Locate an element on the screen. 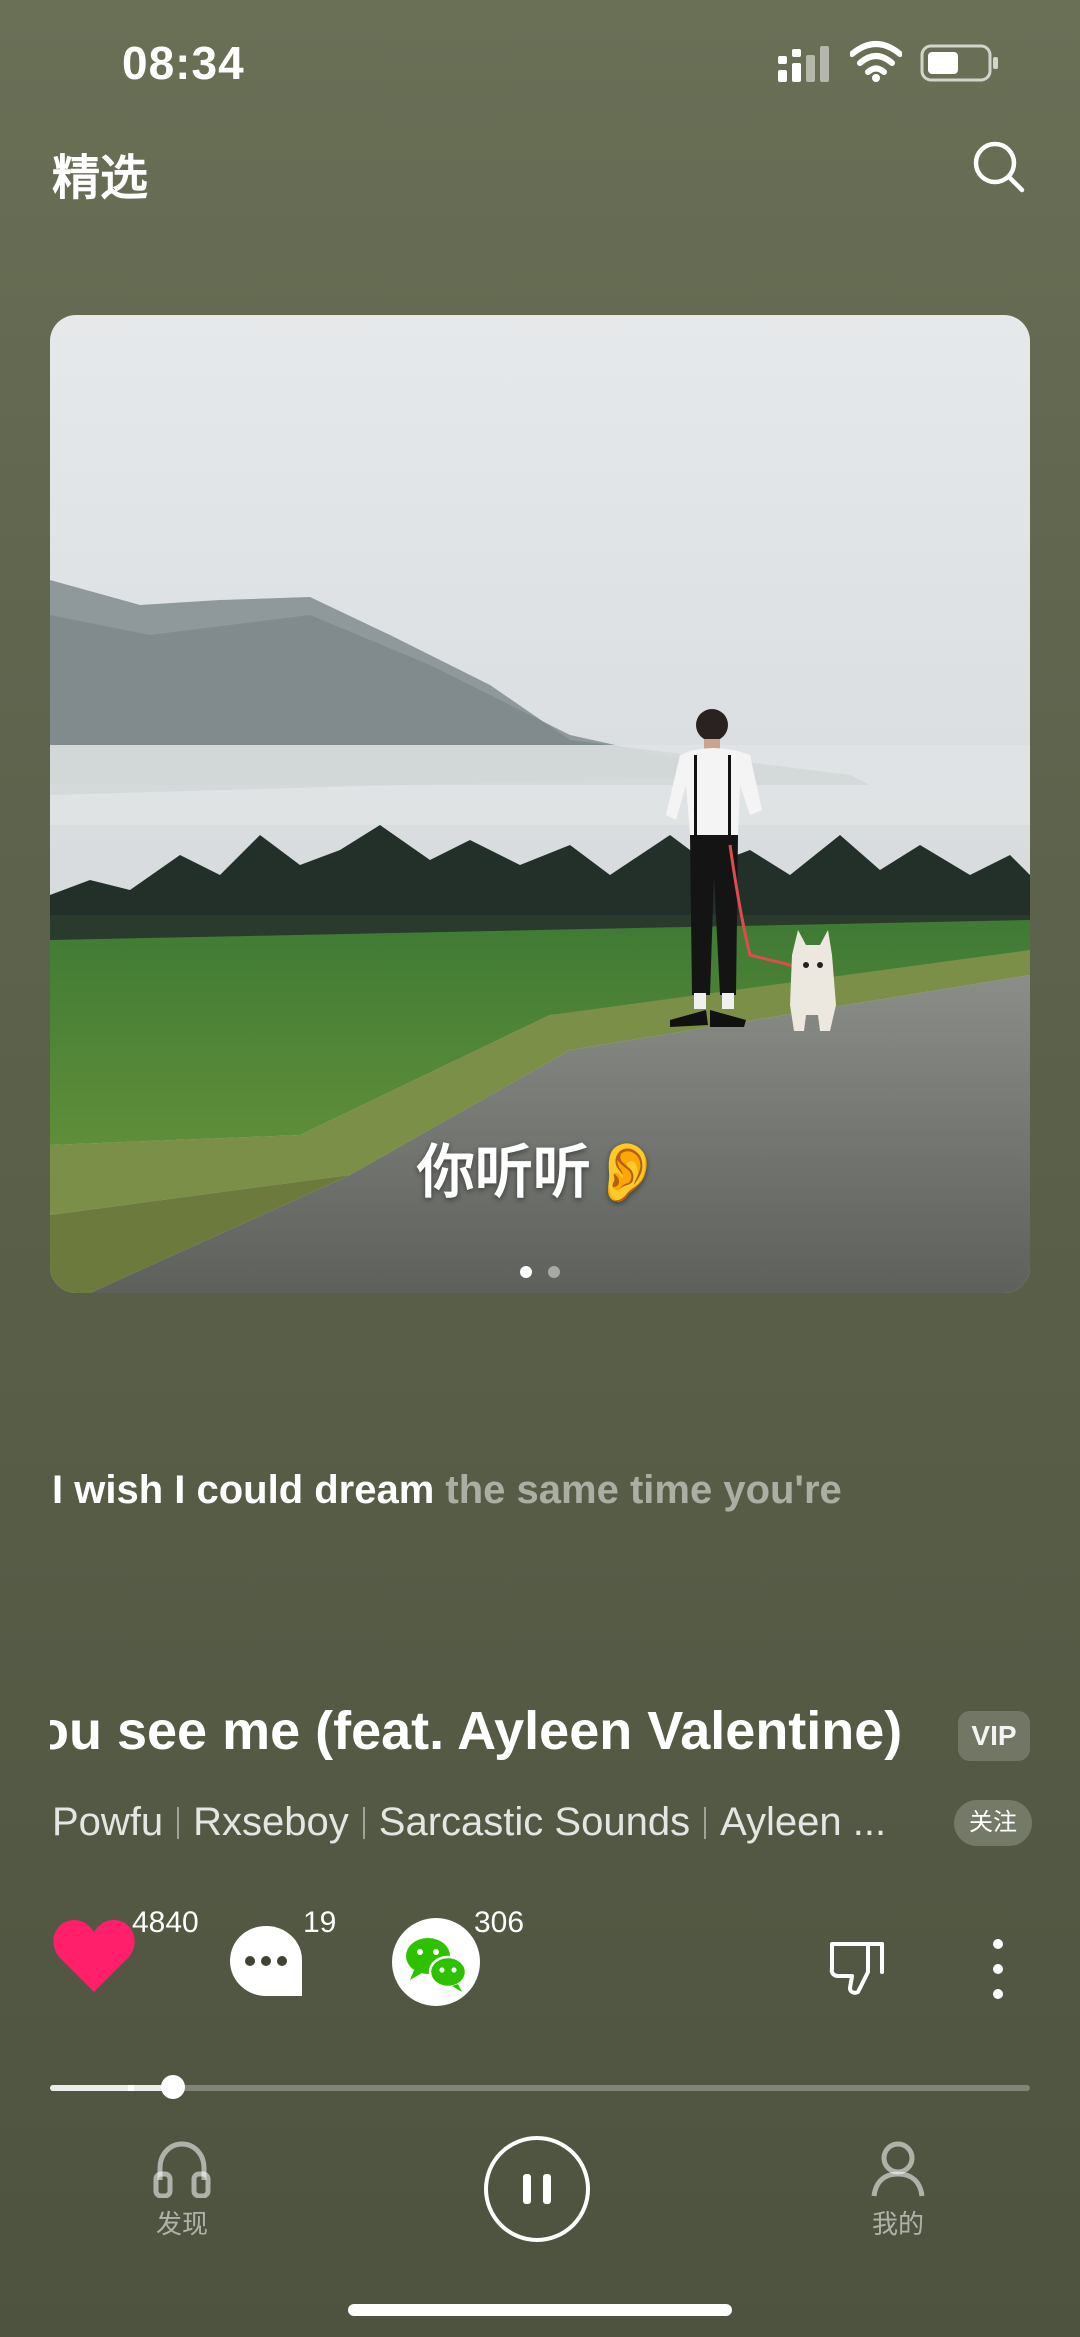  carousel-dots is located at coordinates (540, 1274).